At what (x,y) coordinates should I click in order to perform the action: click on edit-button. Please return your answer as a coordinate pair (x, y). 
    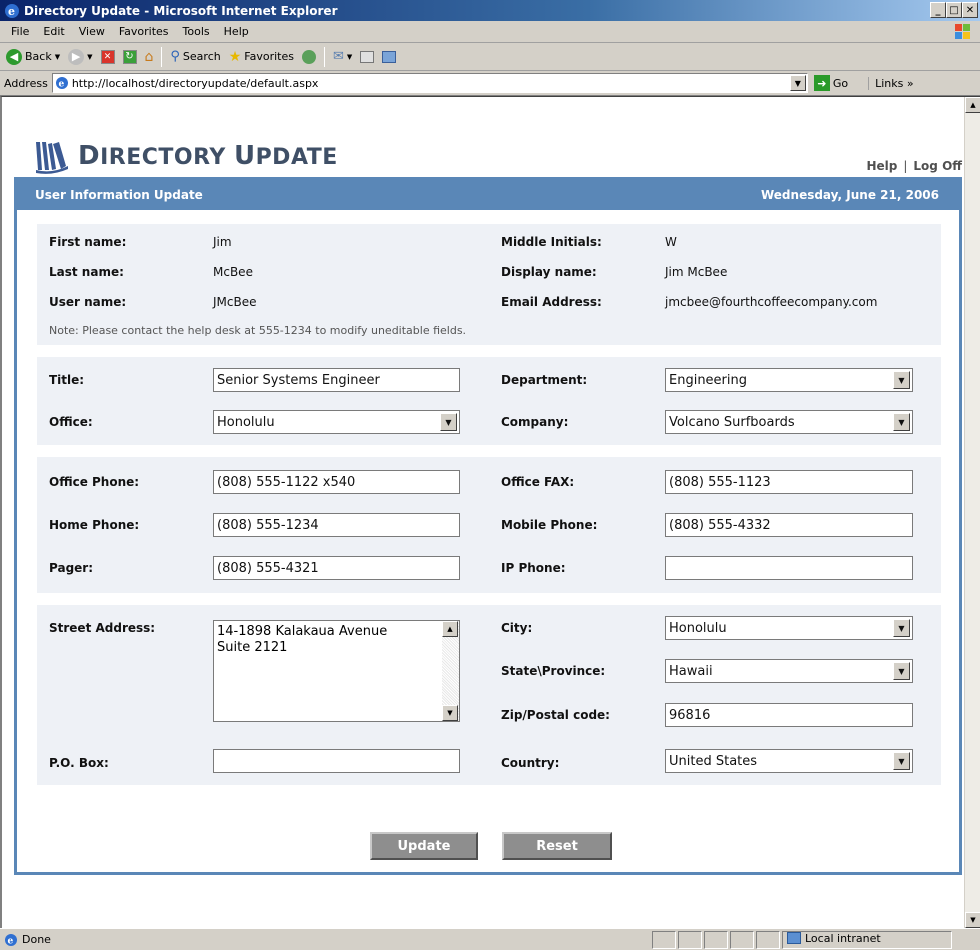
    Looking at the image, I should click on (389, 56).